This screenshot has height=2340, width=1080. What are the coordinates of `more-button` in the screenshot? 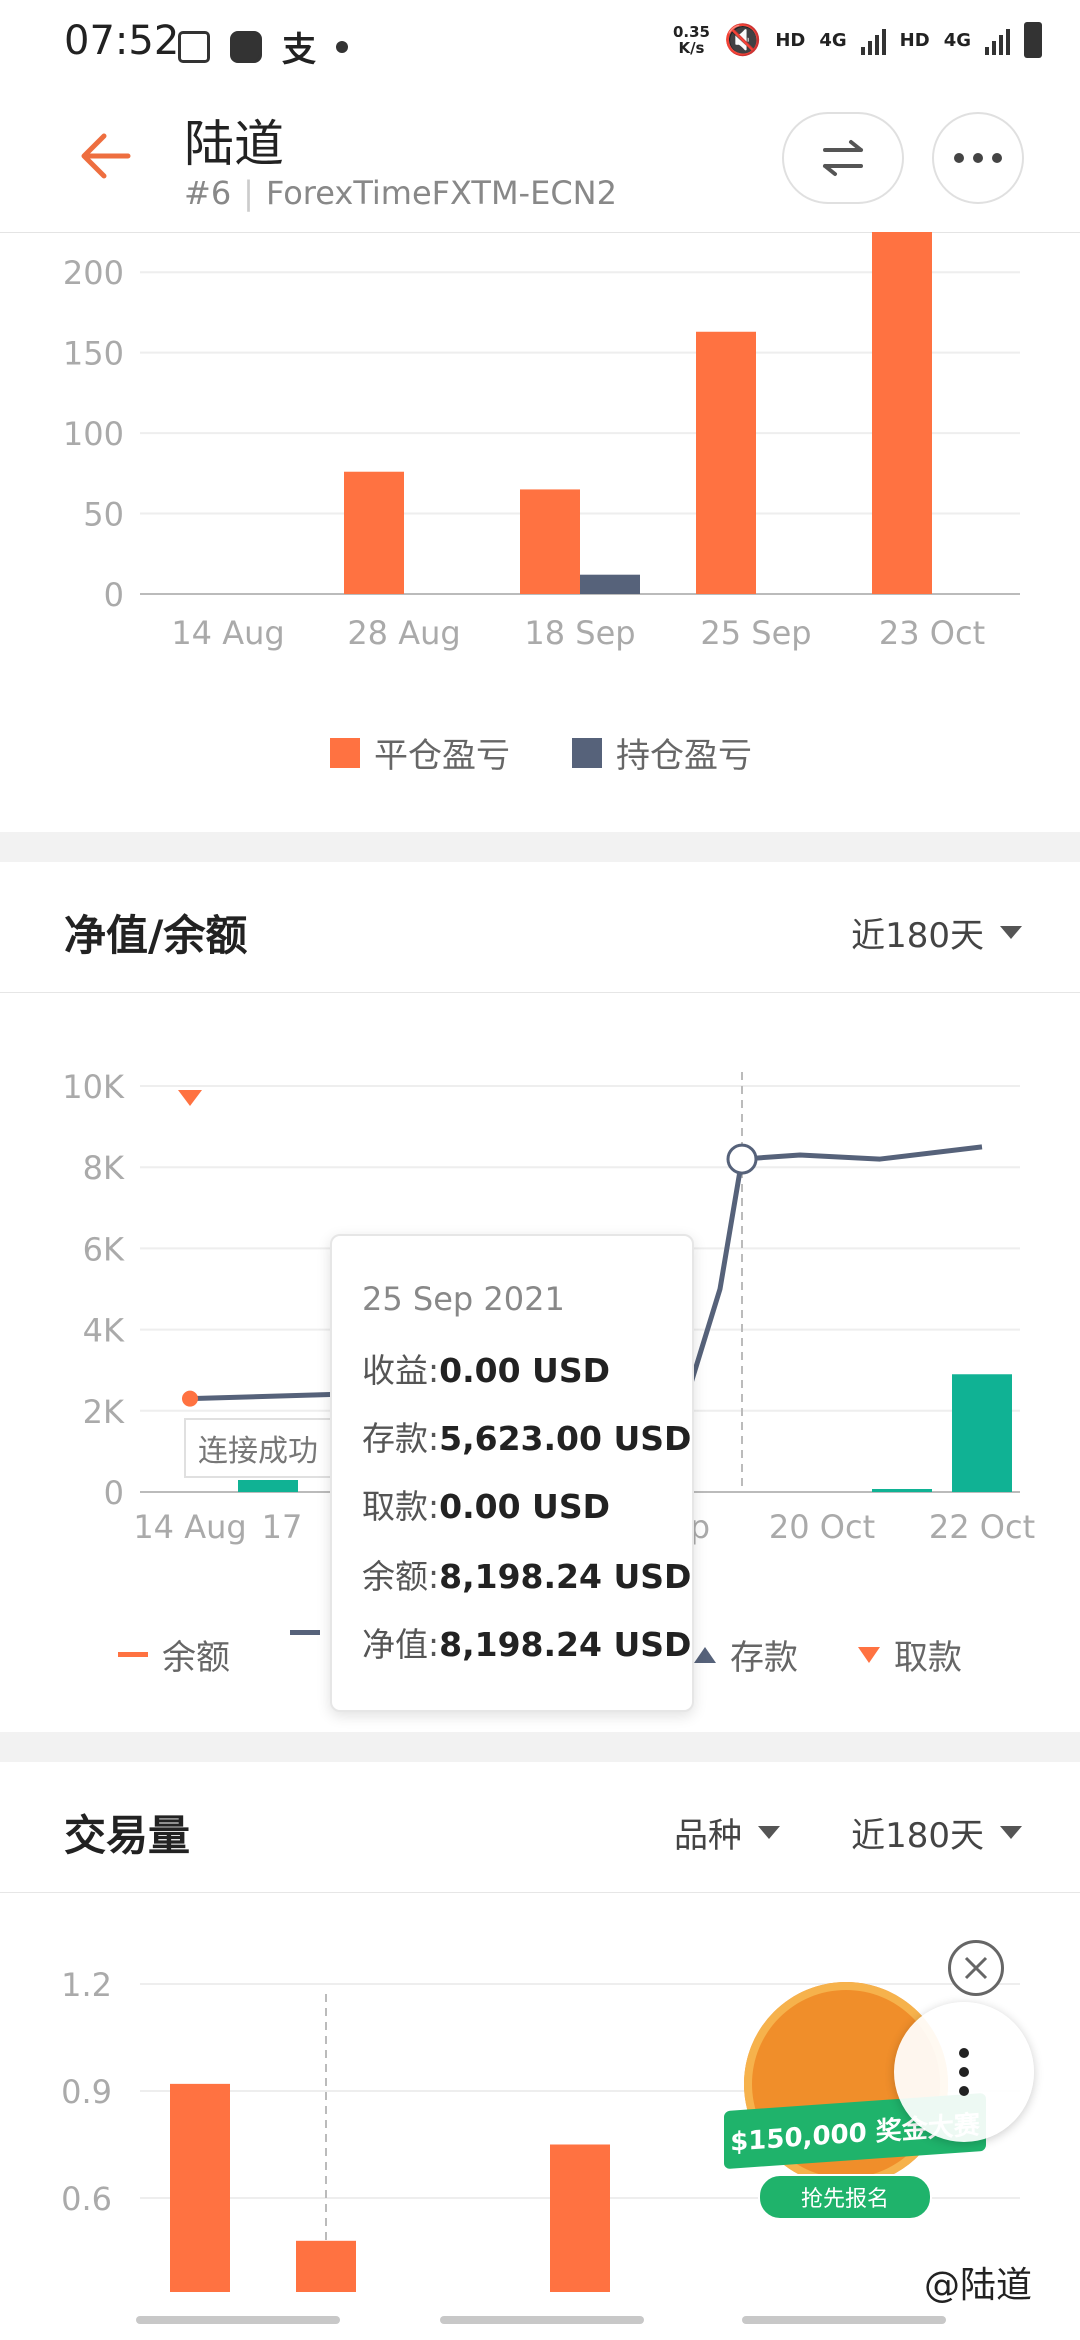 It's located at (978, 158).